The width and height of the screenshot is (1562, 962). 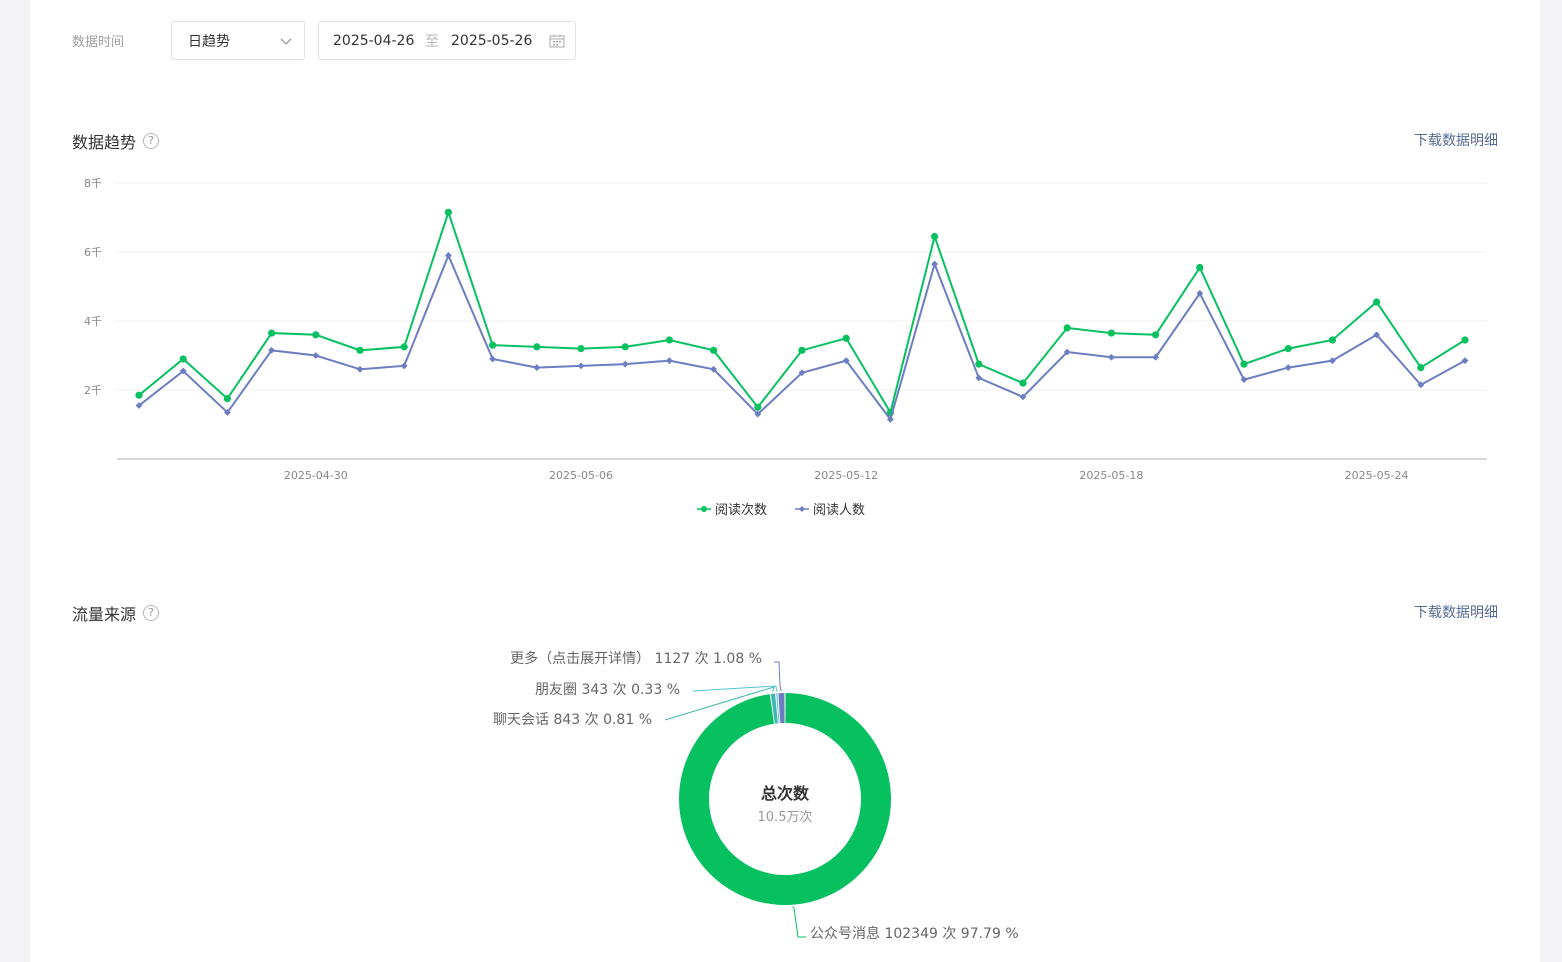 What do you see at coordinates (98, 42) in the screenshot?
I see `date-filter-label: 数据时间` at bounding box center [98, 42].